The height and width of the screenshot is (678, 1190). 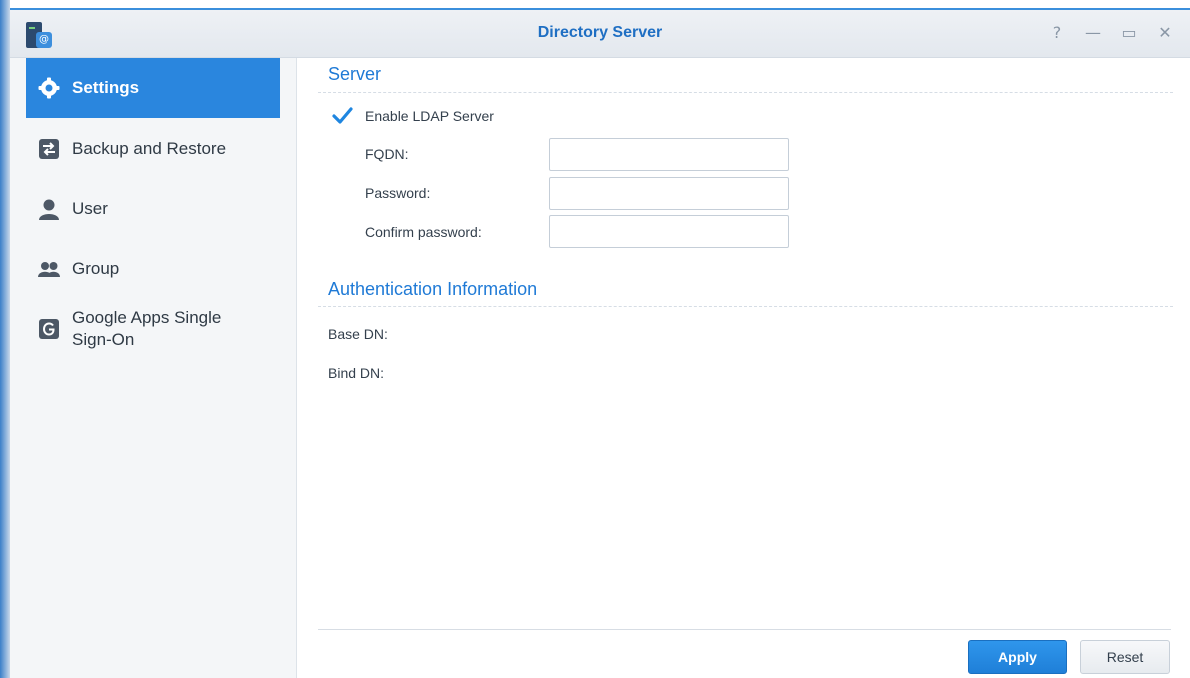 I want to click on footer-divider, so click(x=744, y=629).